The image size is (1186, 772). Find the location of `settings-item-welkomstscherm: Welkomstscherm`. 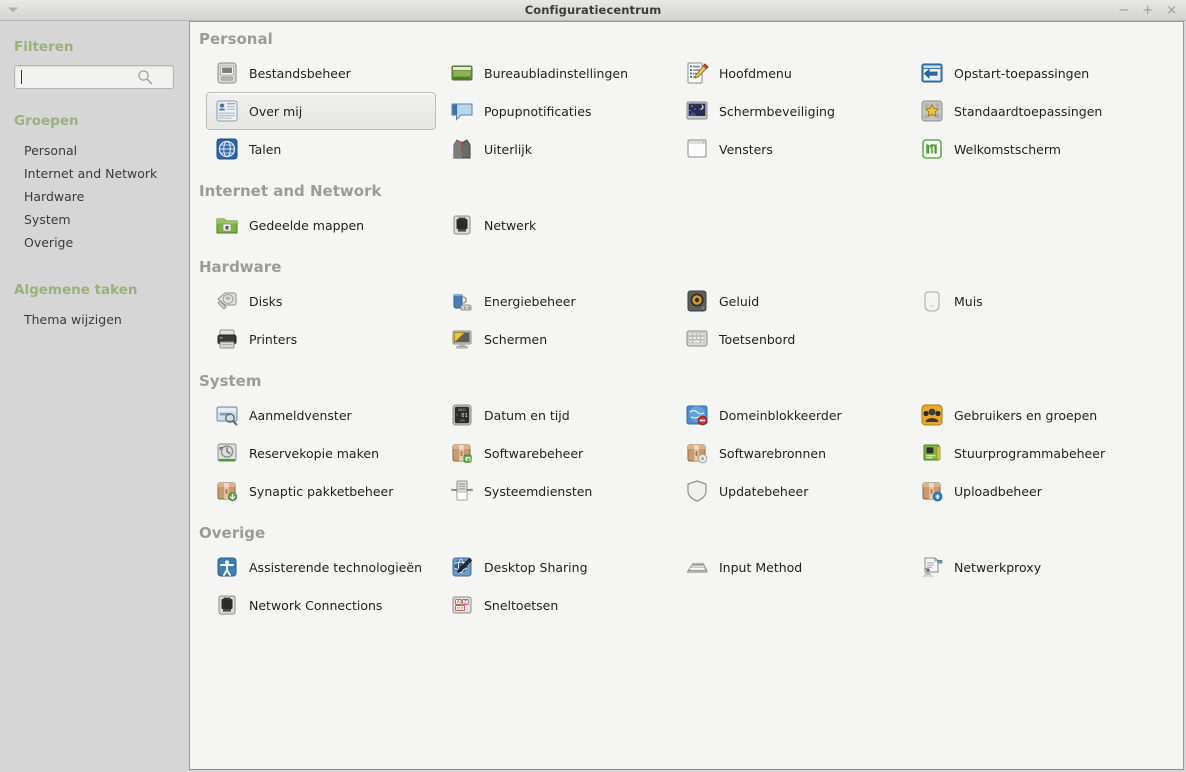

settings-item-welkomstscherm: Welkomstscherm is located at coordinates (1028, 149).